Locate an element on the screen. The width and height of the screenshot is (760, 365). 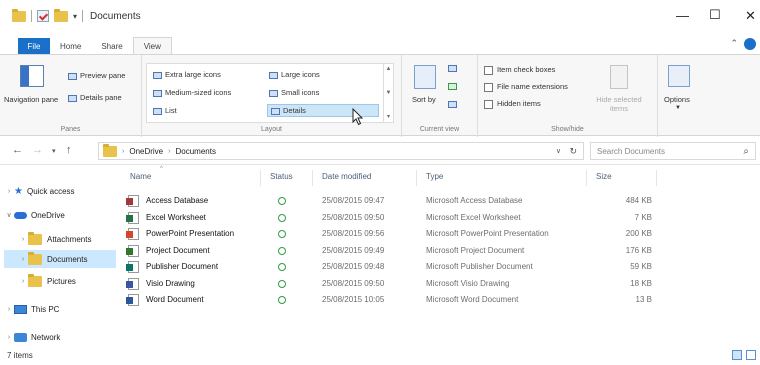
new-folder-icon is located at coordinates (61, 15).